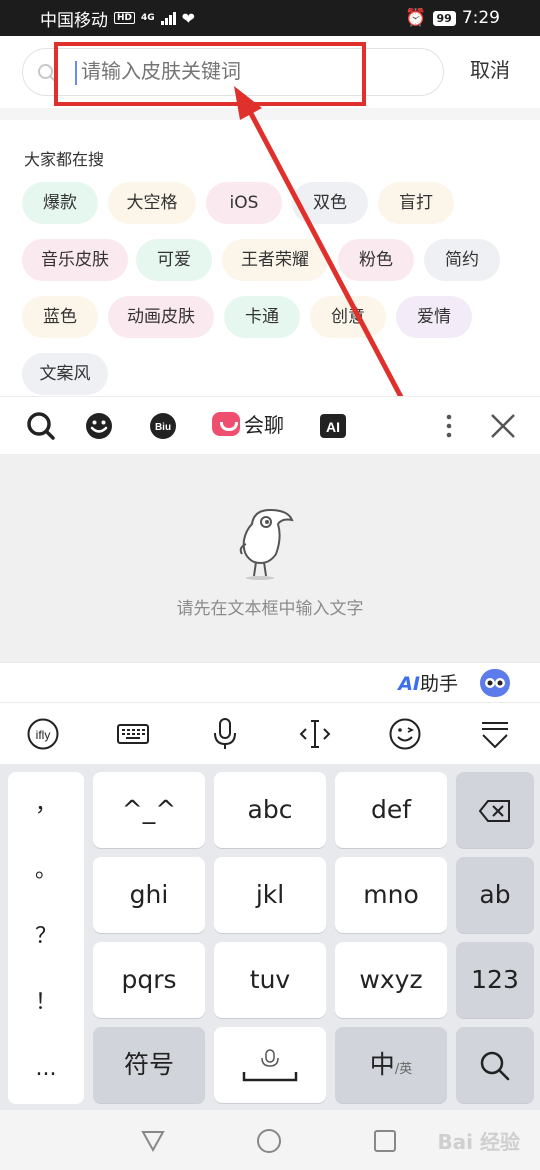 Image resolution: width=540 pixels, height=1170 pixels. I want to click on emoji-icon, so click(99, 426).